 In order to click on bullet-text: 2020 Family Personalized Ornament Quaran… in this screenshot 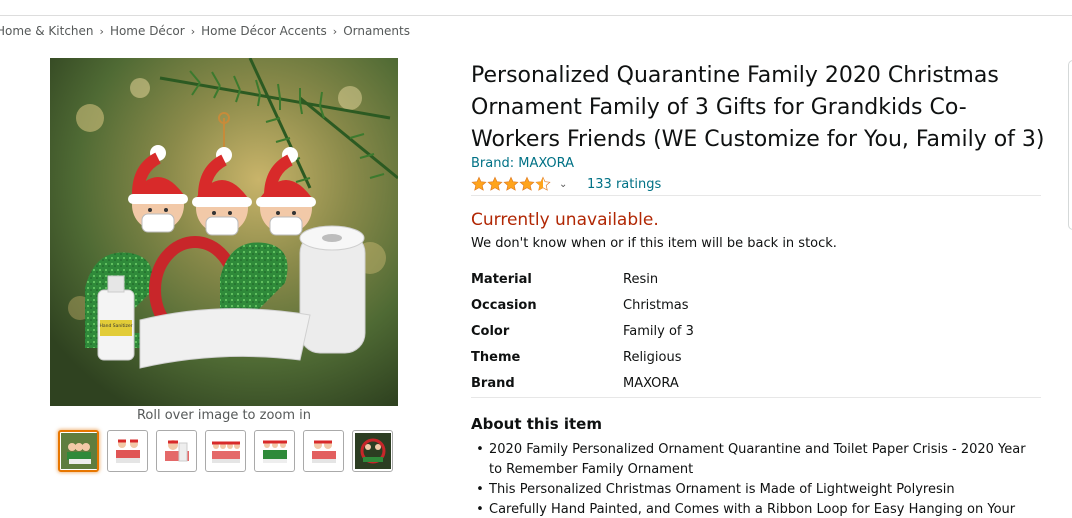, I will do `click(757, 459)`.